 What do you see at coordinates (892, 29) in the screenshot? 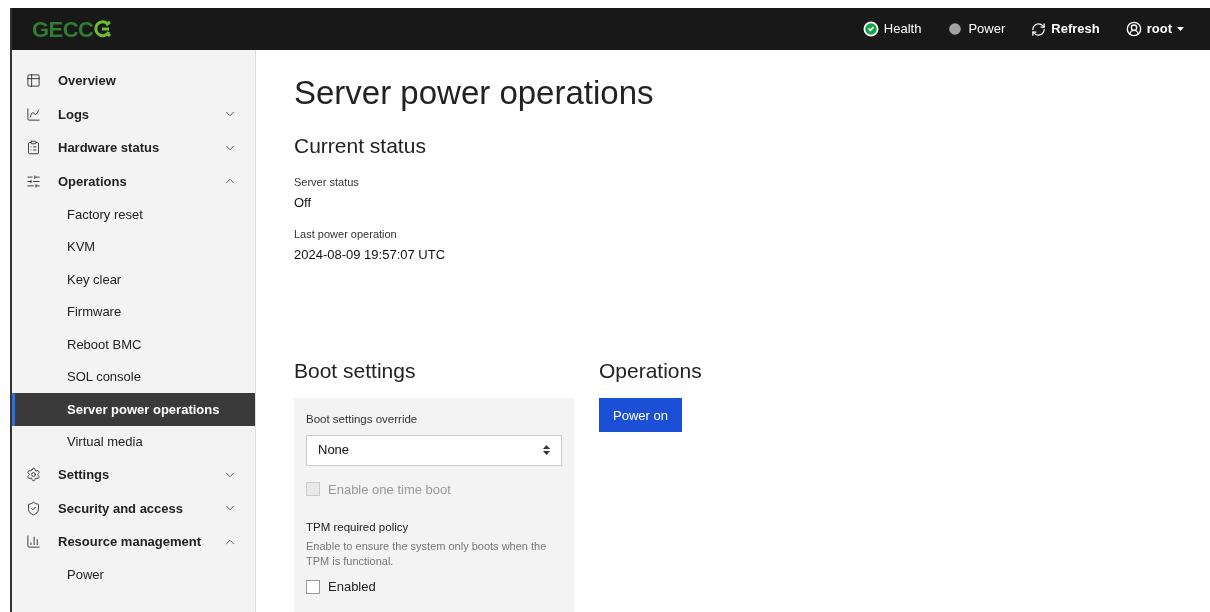
I see `health-button: Health` at bounding box center [892, 29].